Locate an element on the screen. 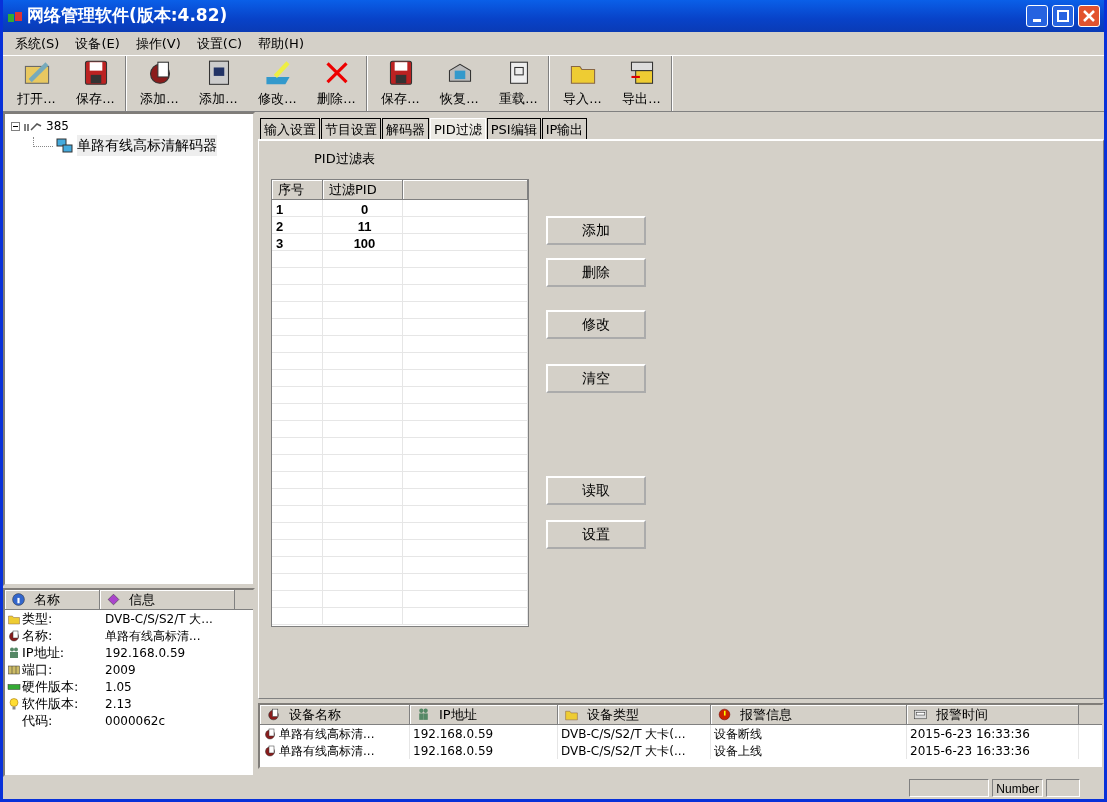 The width and height of the screenshot is (1107, 802). property-name: IP地址: is located at coordinates (43, 652).